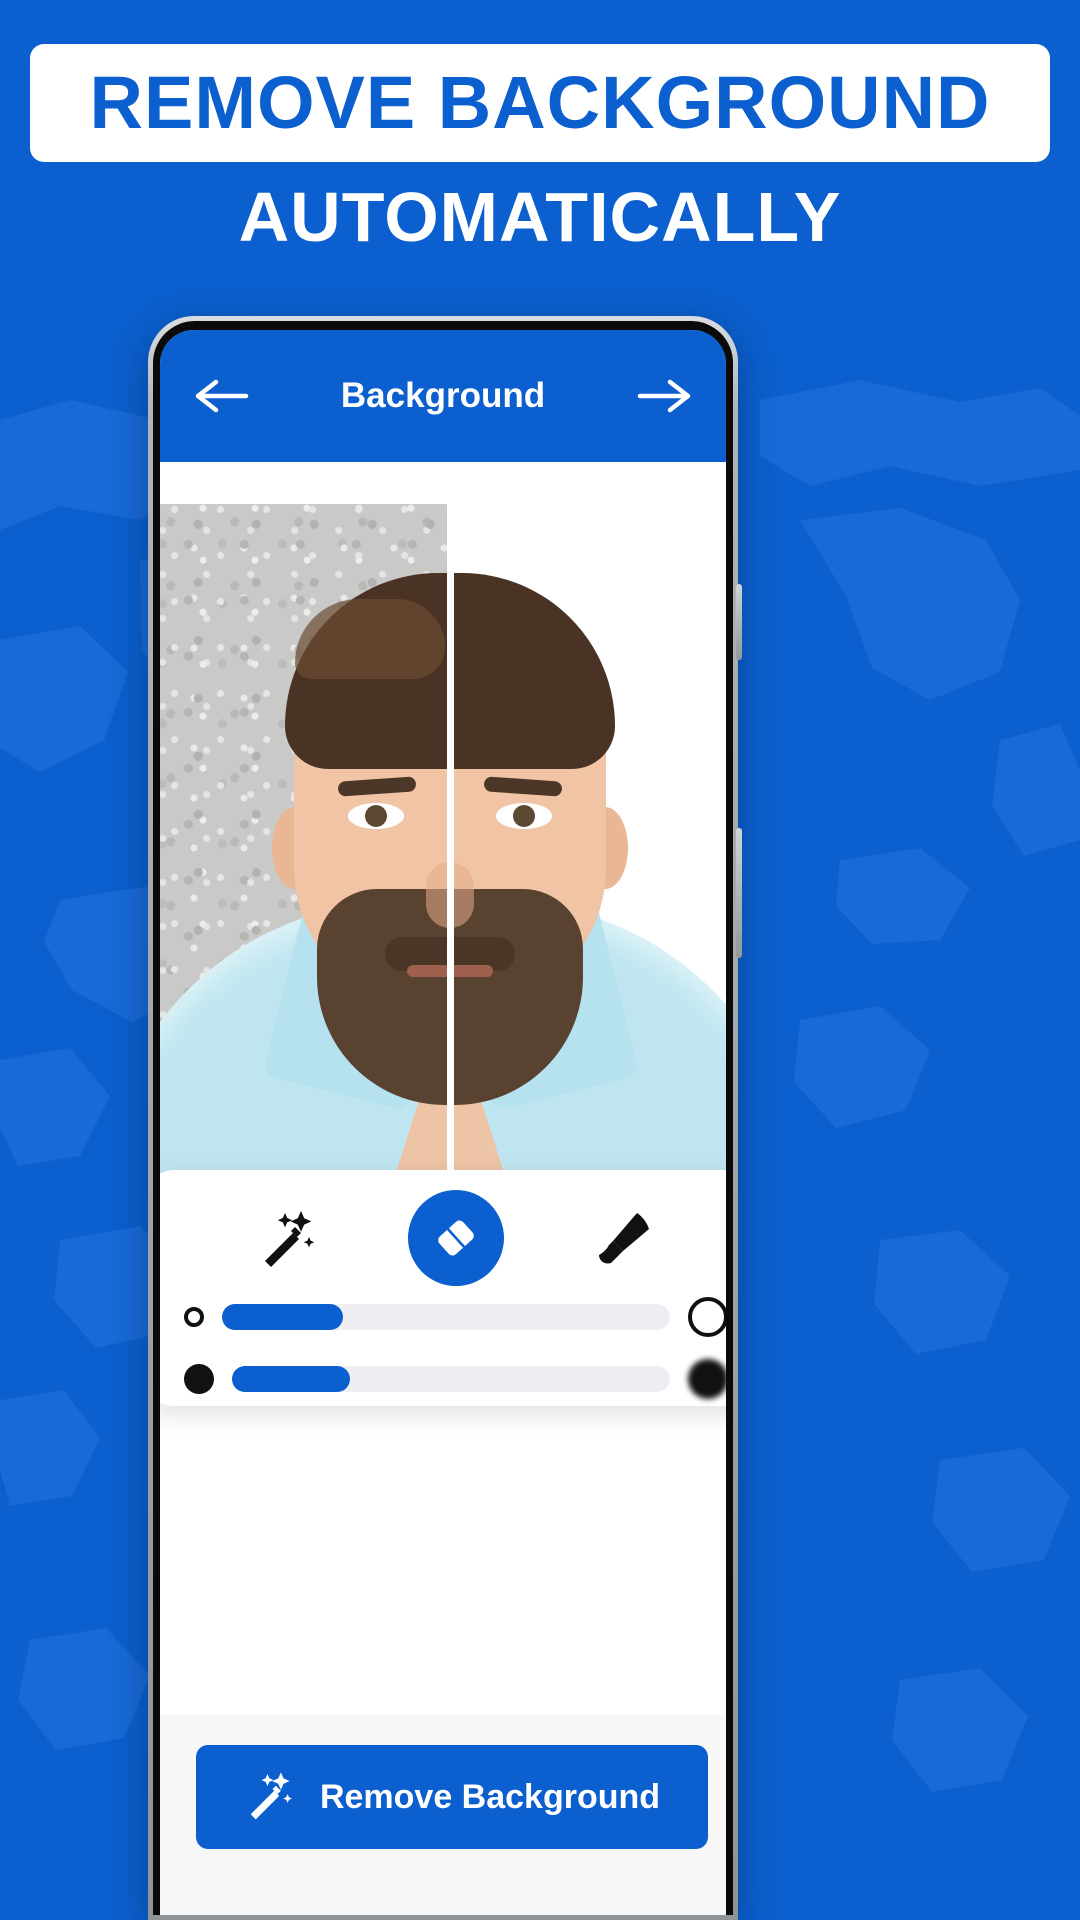  I want to click on magic-wand-tool, so click(288, 1238).